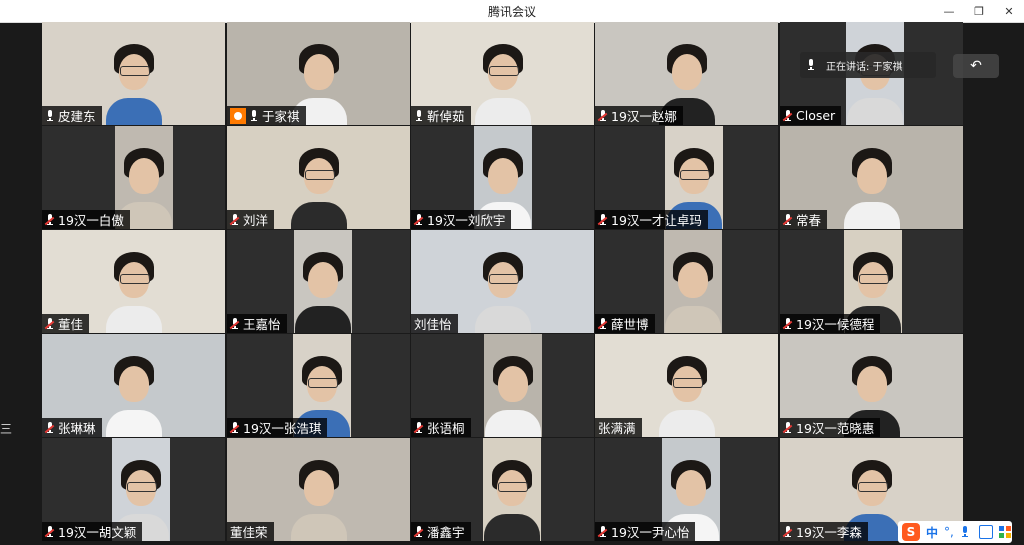  Describe the element at coordinates (446, 428) in the screenshot. I see `participant-name: 张语桐` at that location.